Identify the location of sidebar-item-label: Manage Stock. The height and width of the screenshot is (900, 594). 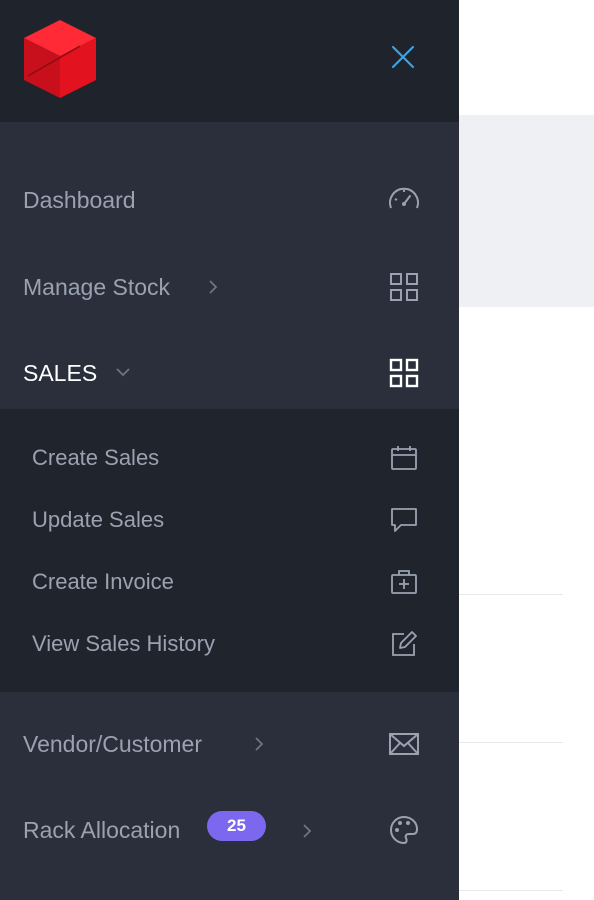
(97, 286).